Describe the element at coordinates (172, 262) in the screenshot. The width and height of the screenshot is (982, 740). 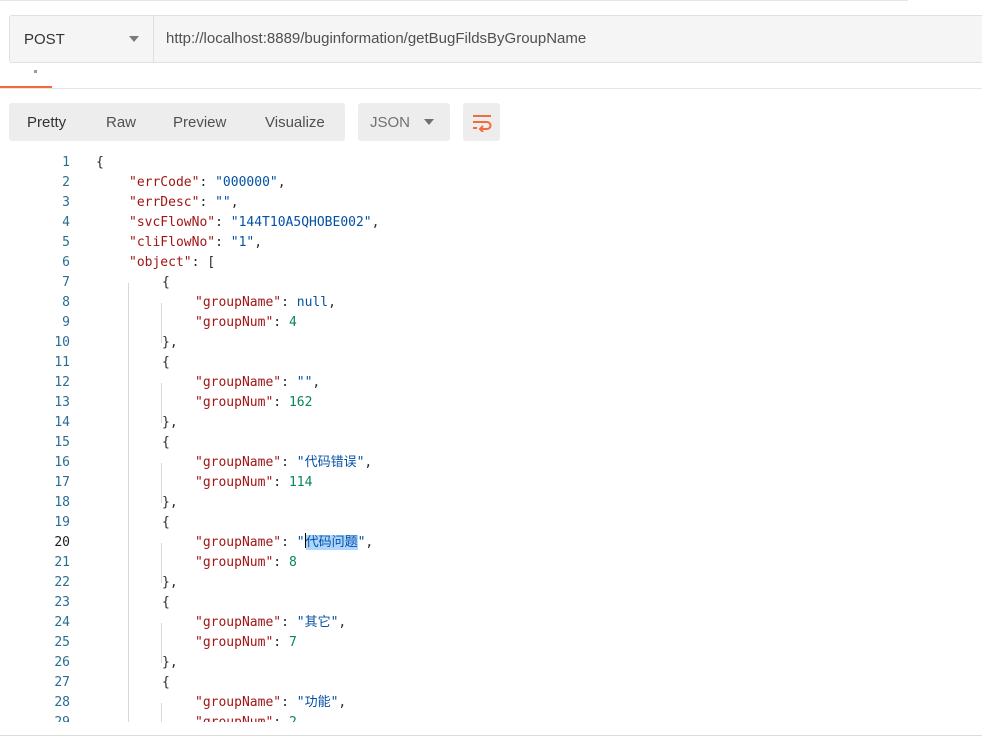
I see `code-line: "object": [` at that location.